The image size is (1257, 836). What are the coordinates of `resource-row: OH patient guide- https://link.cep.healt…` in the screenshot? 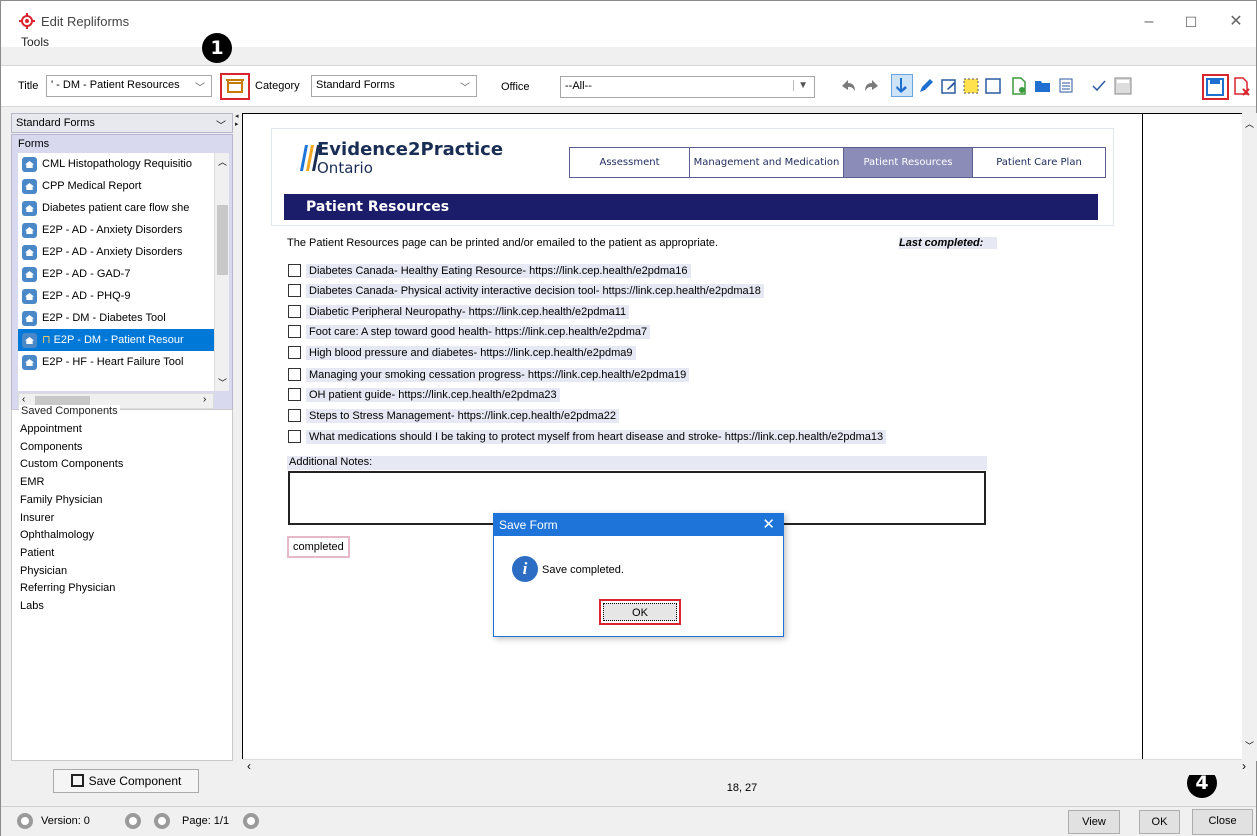 It's located at (424, 394).